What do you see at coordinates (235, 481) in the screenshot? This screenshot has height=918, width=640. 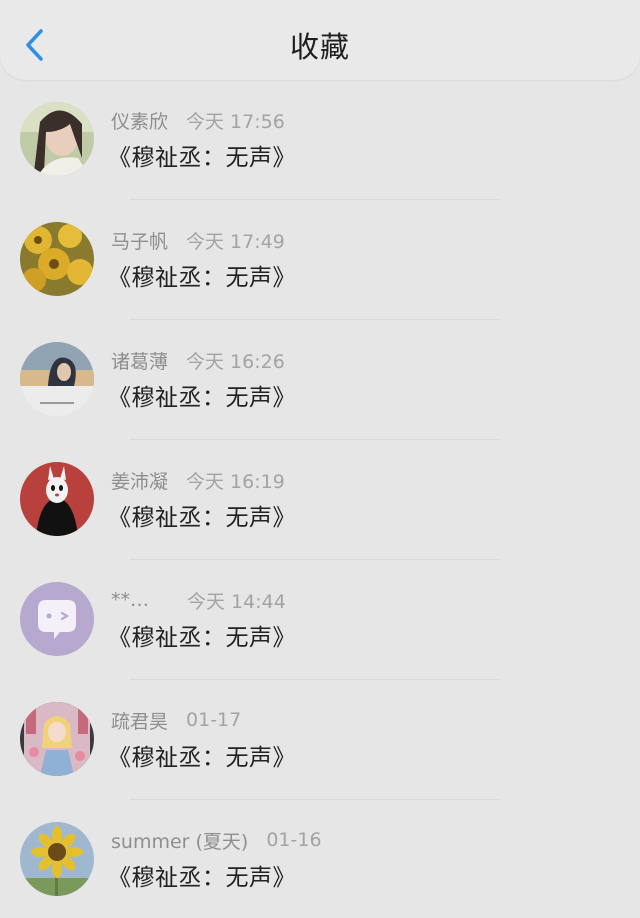 I see `timestamp: 今天 16:19` at bounding box center [235, 481].